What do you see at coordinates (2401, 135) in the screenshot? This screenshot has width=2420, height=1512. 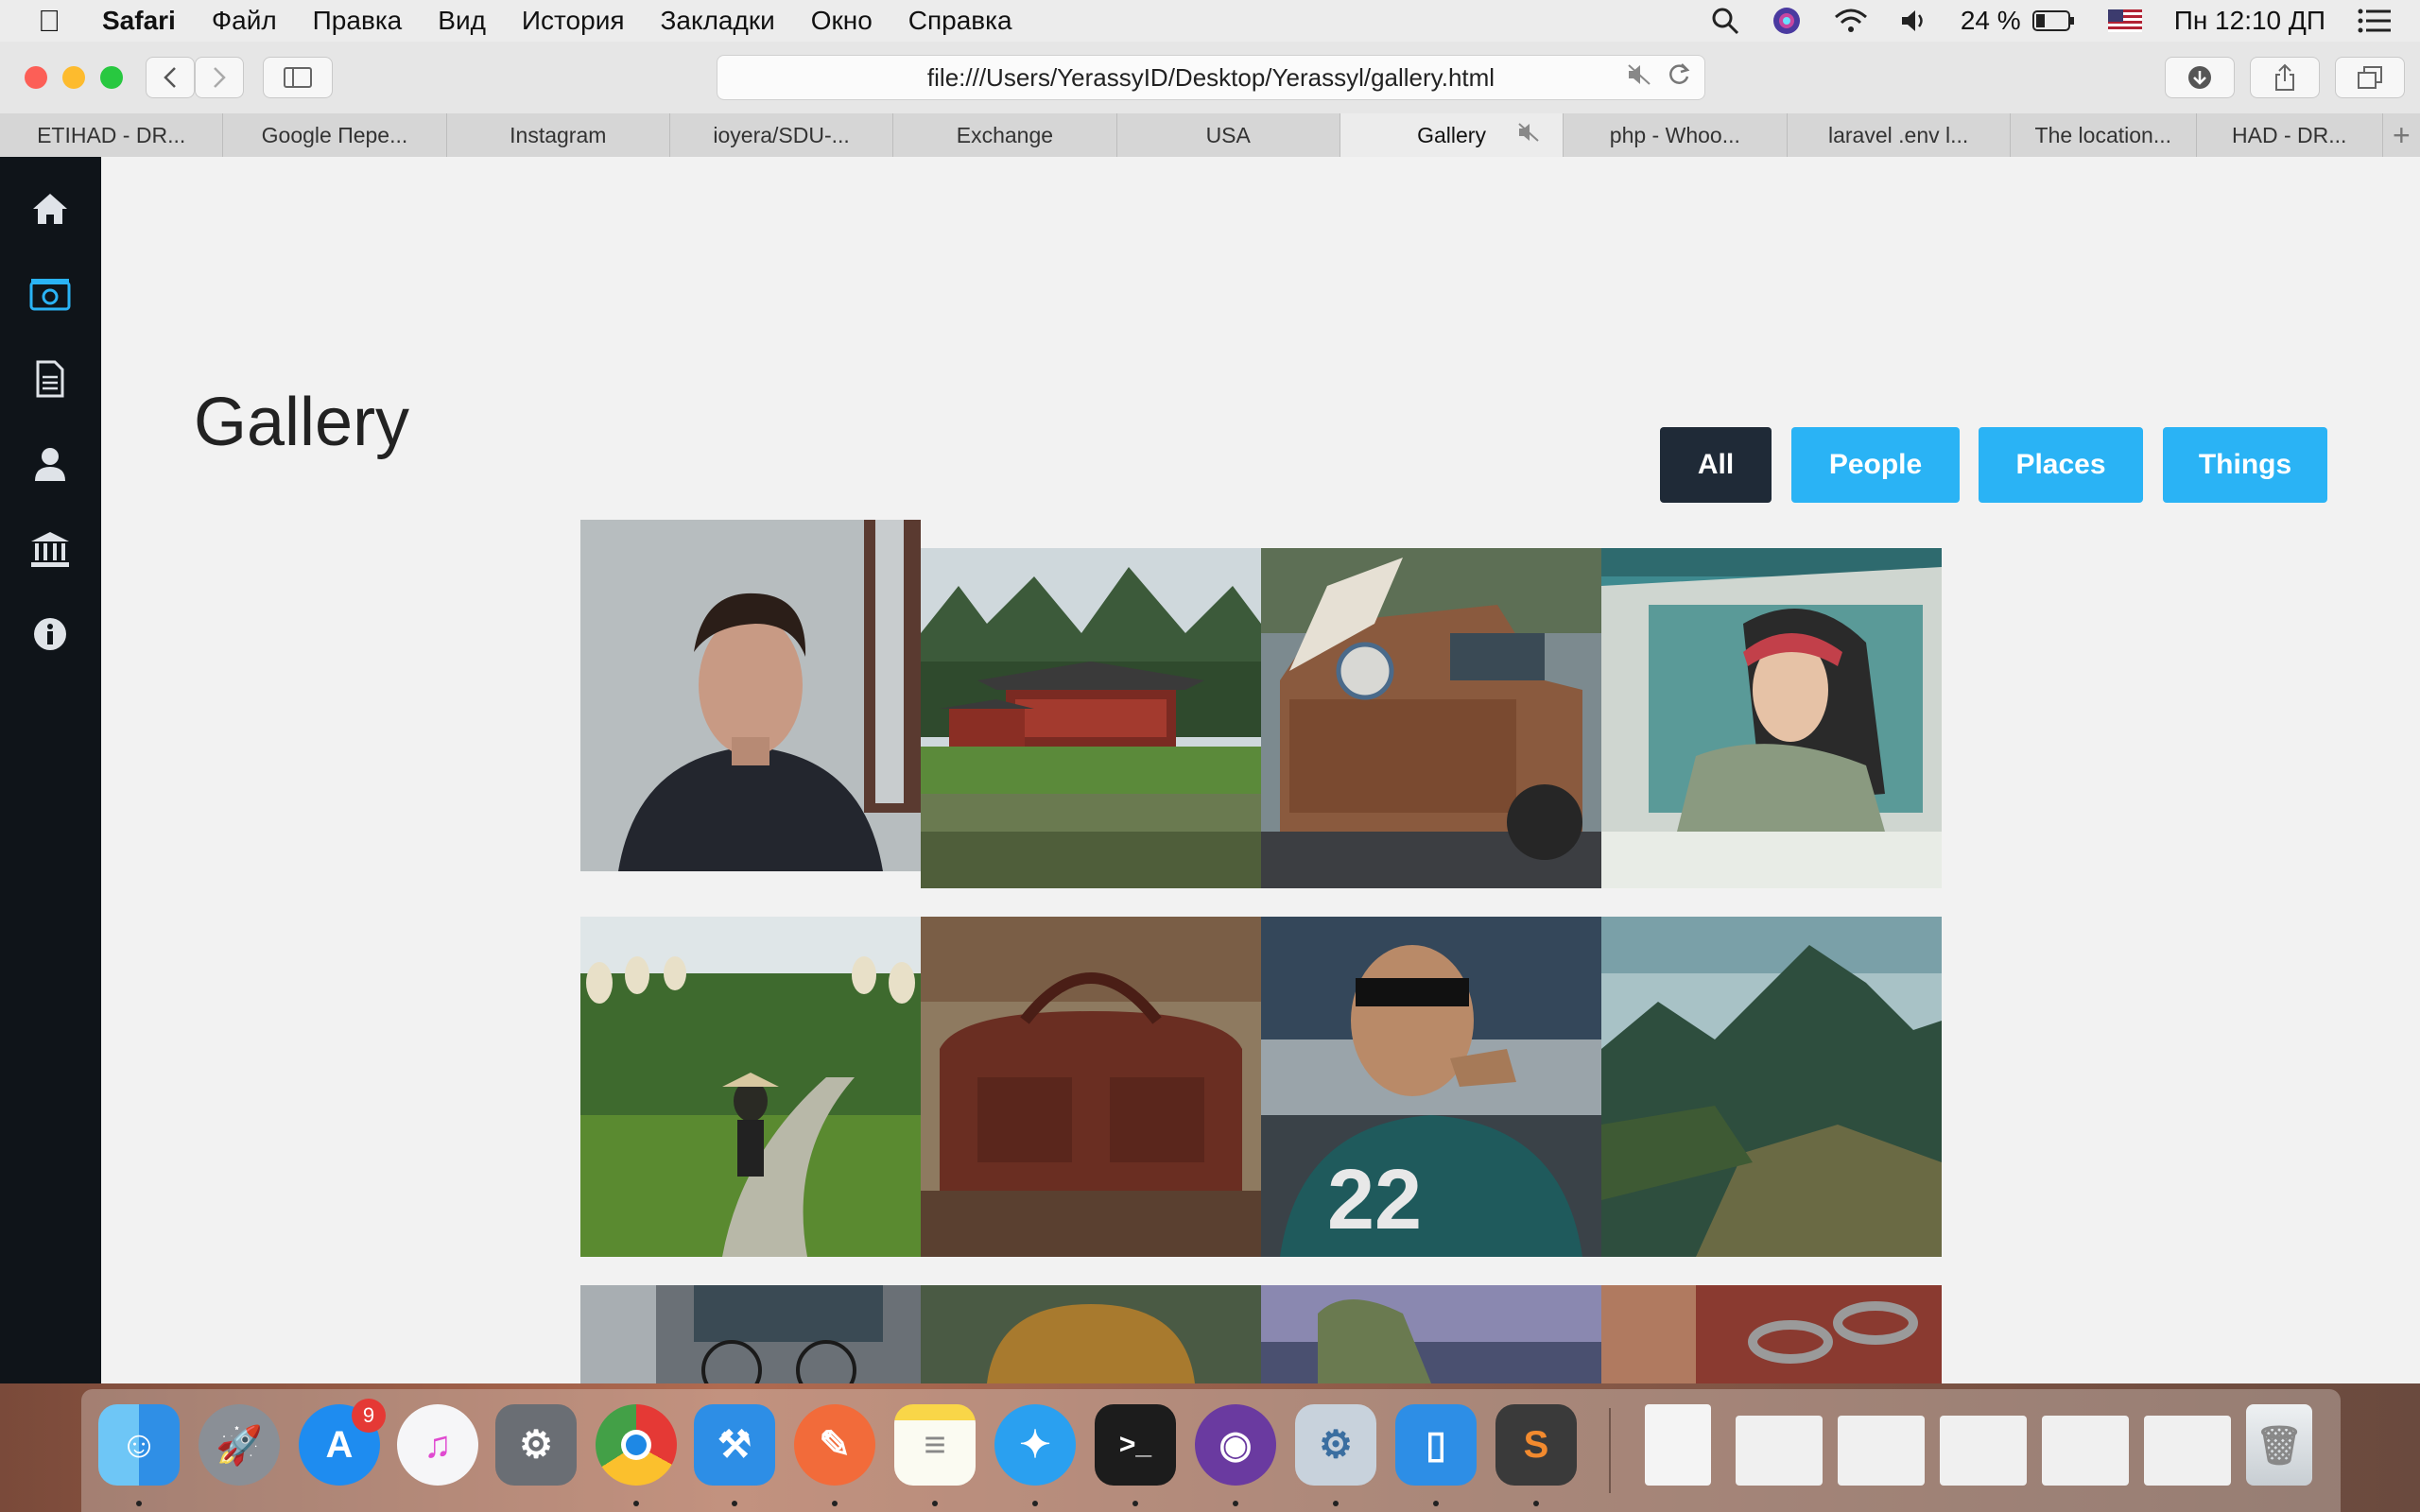 I see `new-tab-button: +` at bounding box center [2401, 135].